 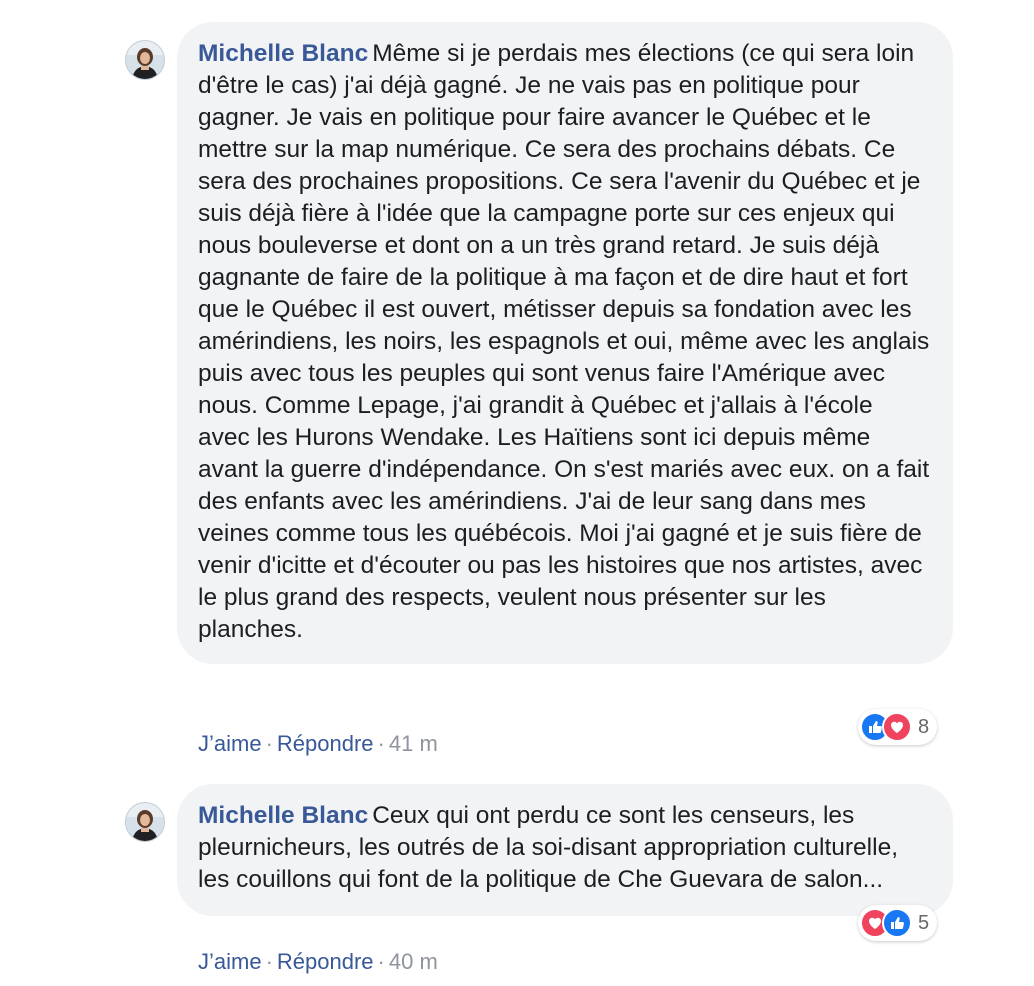 I want to click on comment-actions: J’aime · Répondre · 41 m, so click(x=318, y=744).